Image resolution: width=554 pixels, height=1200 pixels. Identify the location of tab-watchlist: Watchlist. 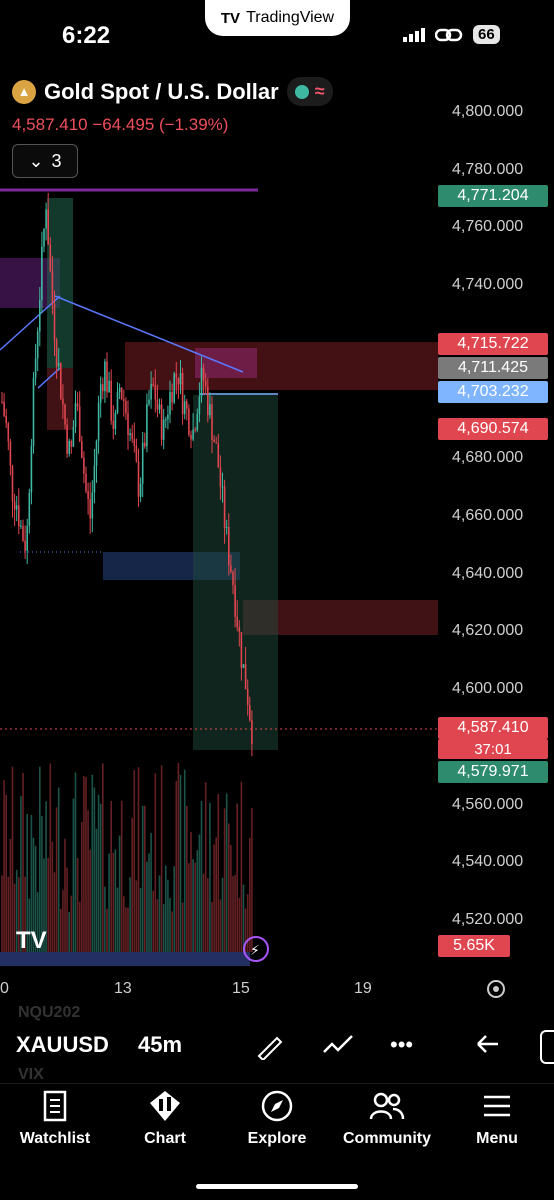
(55, 1118).